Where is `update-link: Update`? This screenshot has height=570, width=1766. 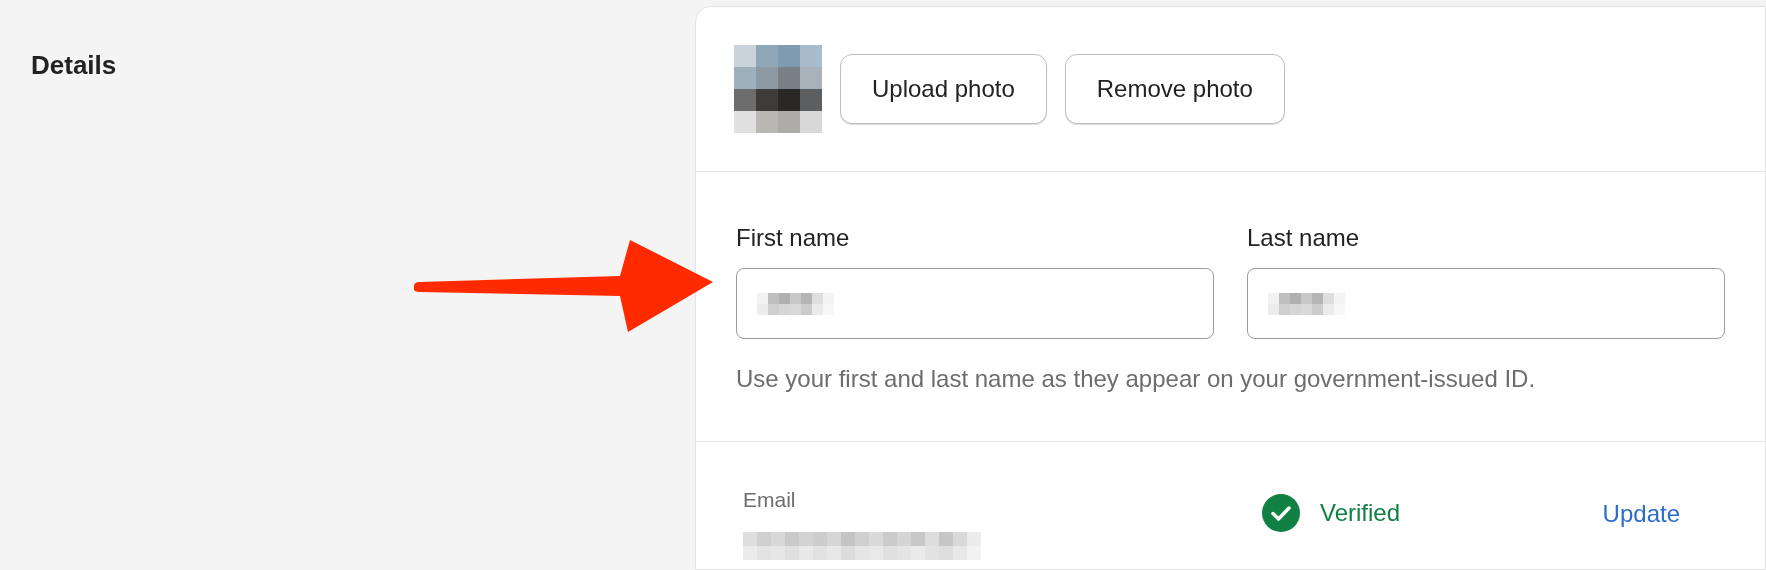 update-link: Update is located at coordinates (1641, 508).